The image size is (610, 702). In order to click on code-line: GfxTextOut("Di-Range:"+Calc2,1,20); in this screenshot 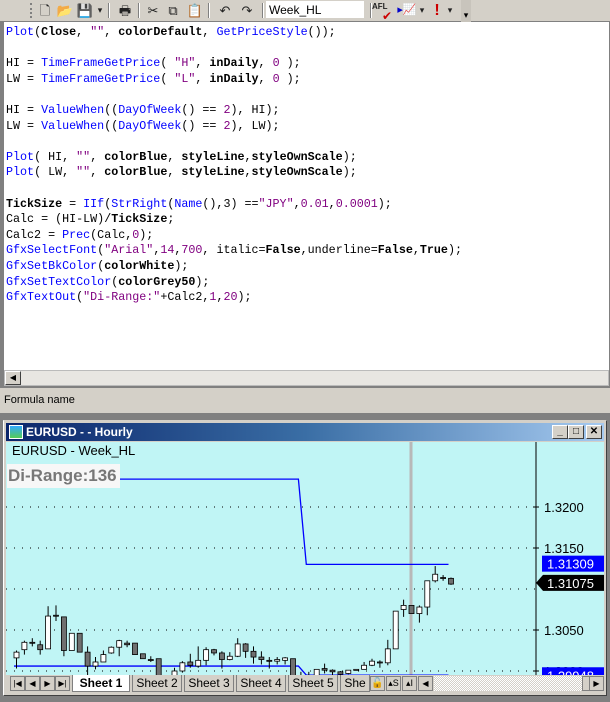, I will do `click(234, 298)`.